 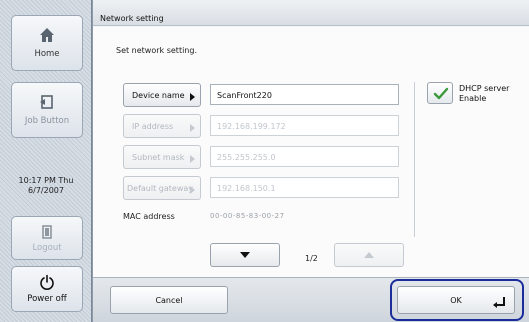 I want to click on bottom-bar: Cancel OK, so click(x=311, y=299).